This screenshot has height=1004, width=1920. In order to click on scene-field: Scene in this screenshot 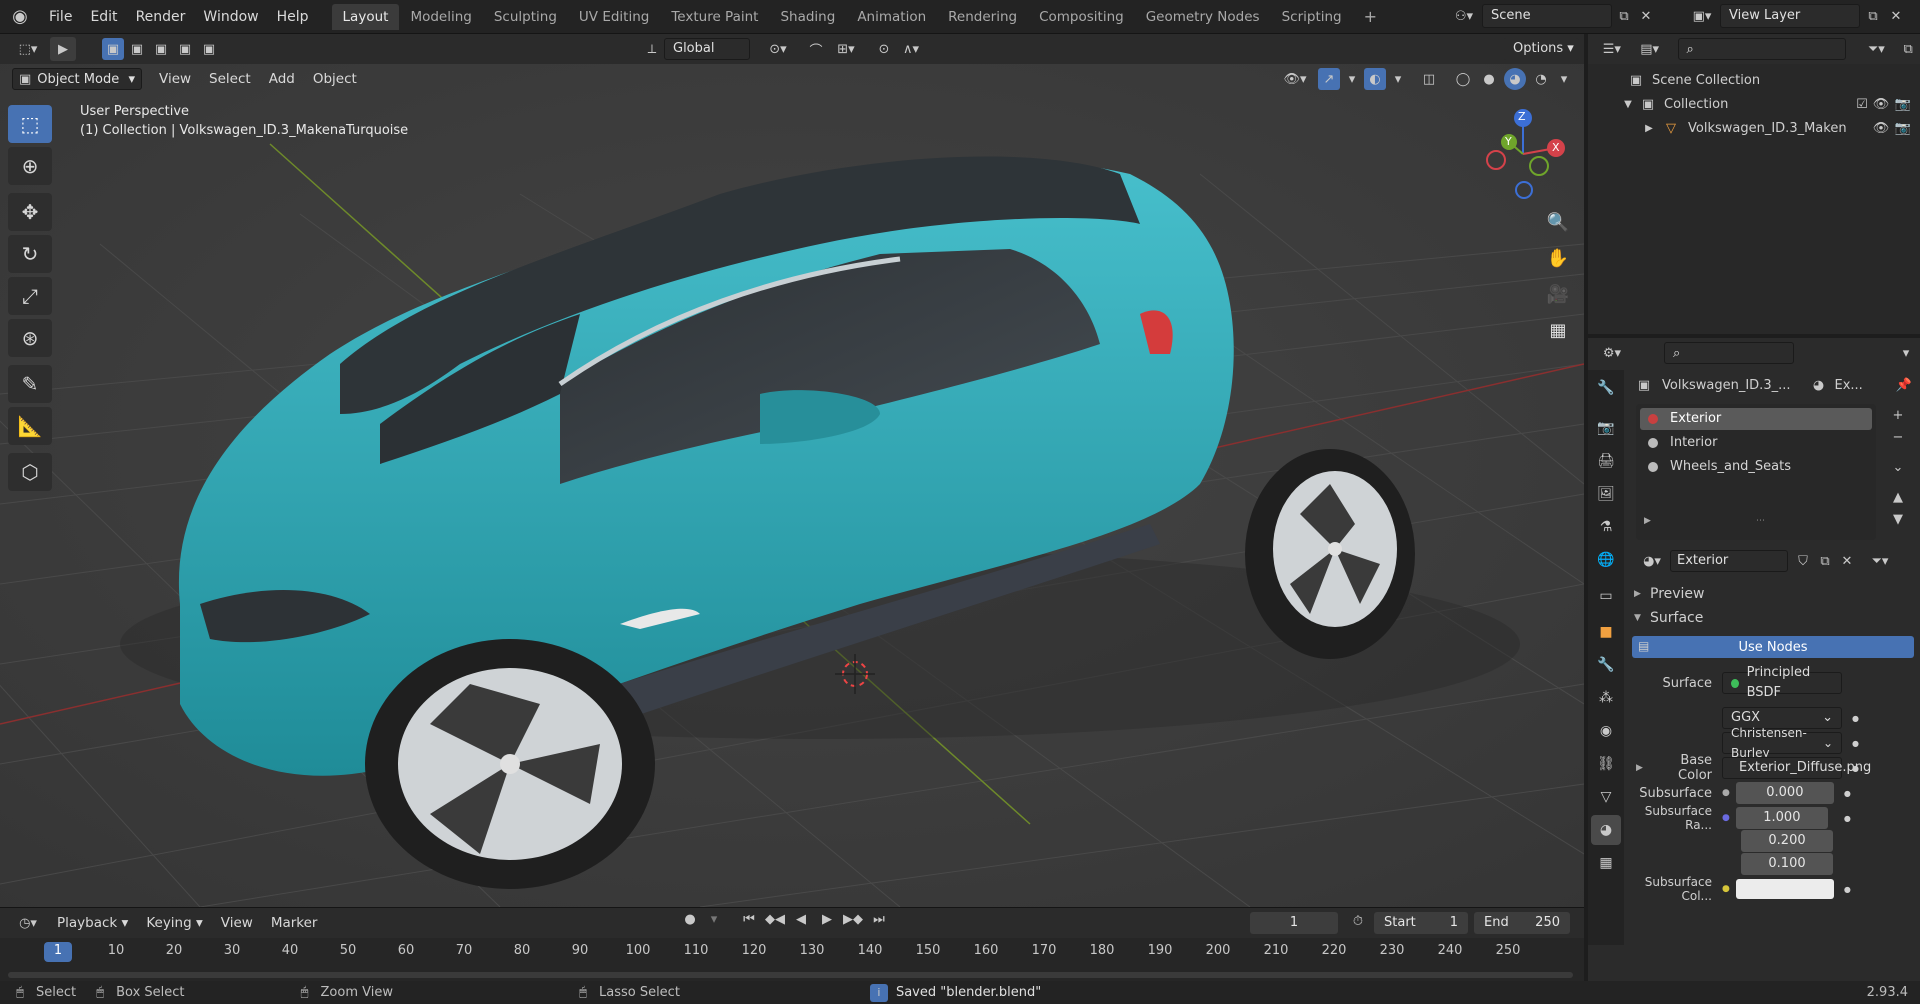, I will do `click(1547, 16)`.